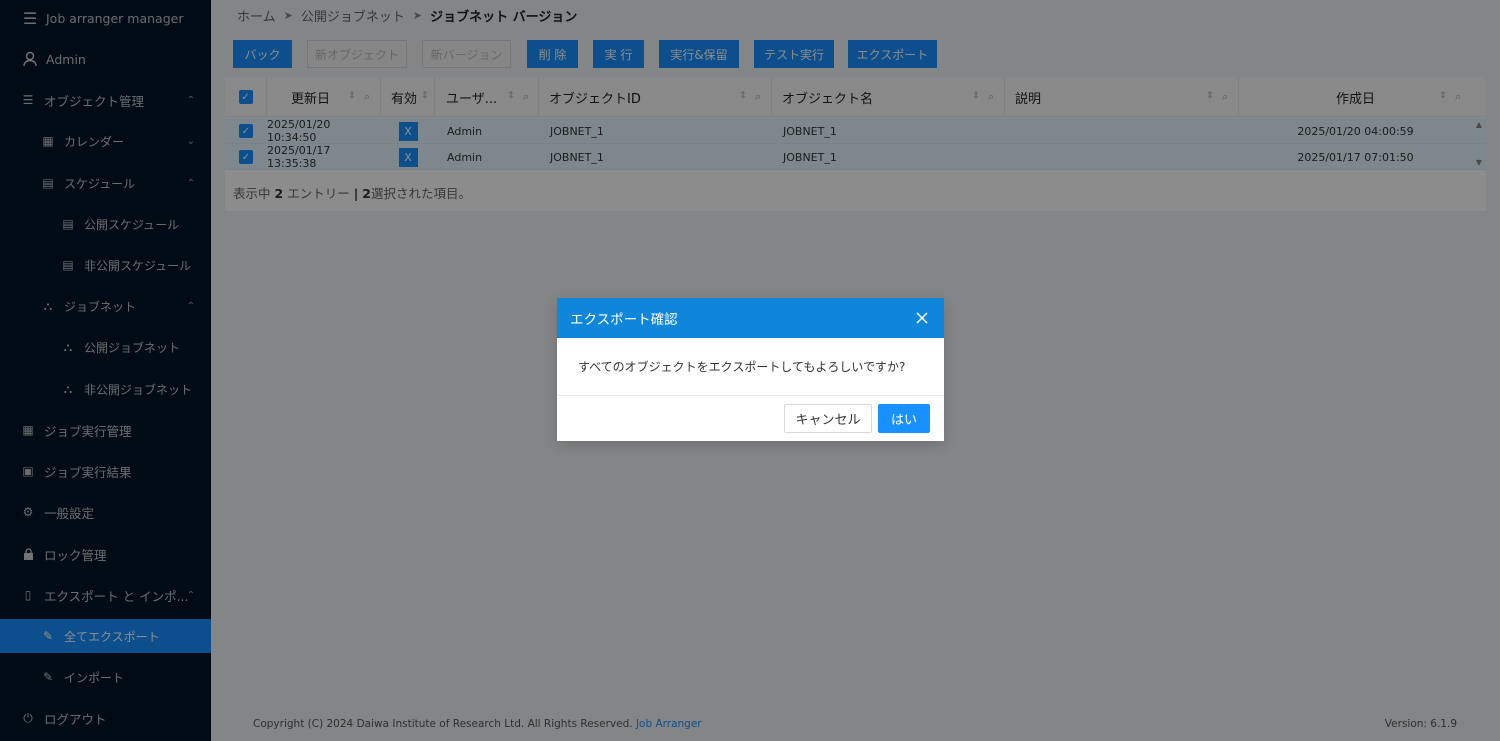 Image resolution: width=1500 pixels, height=741 pixels. Describe the element at coordinates (922, 318) in the screenshot. I see `close-icon` at that location.